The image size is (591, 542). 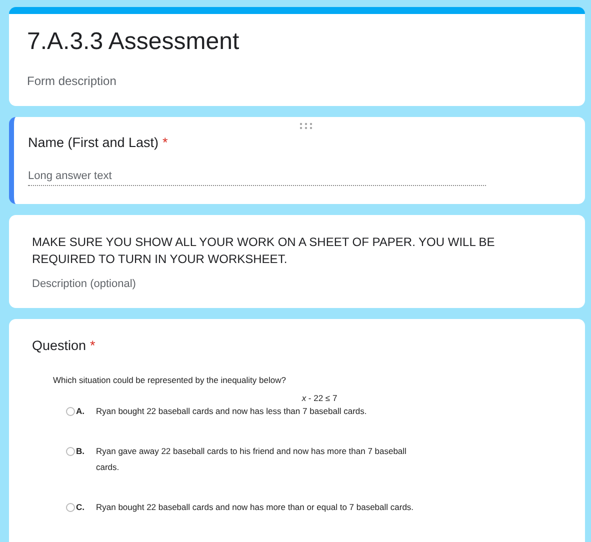 I want to click on drag-handle-icon, so click(x=306, y=126).